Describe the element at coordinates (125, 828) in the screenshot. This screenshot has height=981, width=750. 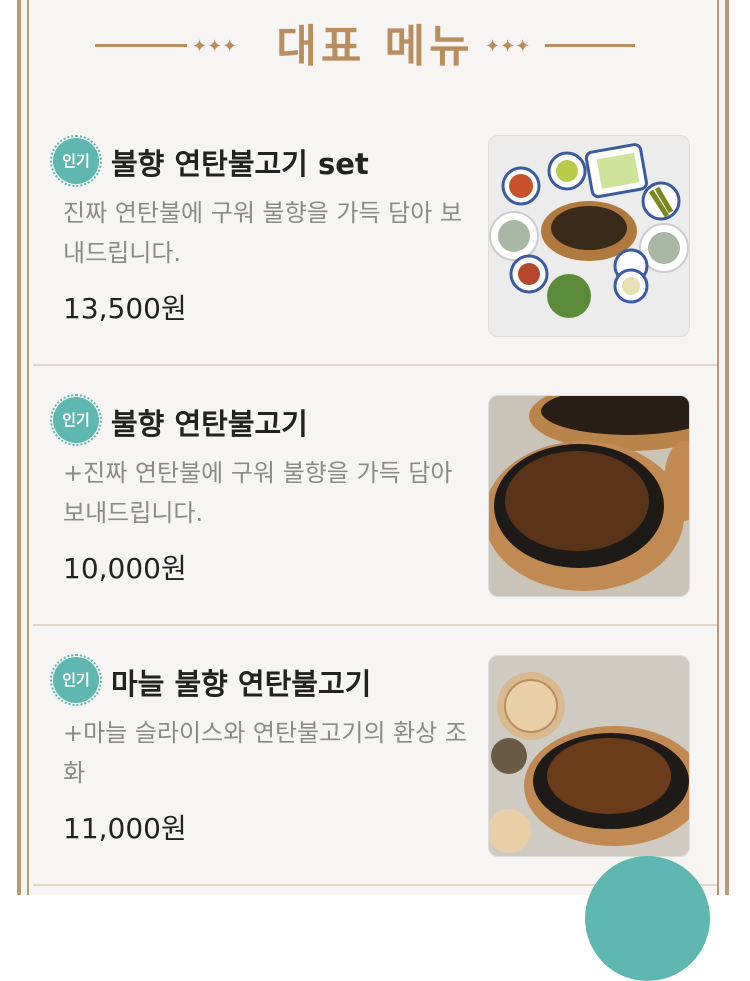
I see `menu-item-price: 11,000원` at that location.